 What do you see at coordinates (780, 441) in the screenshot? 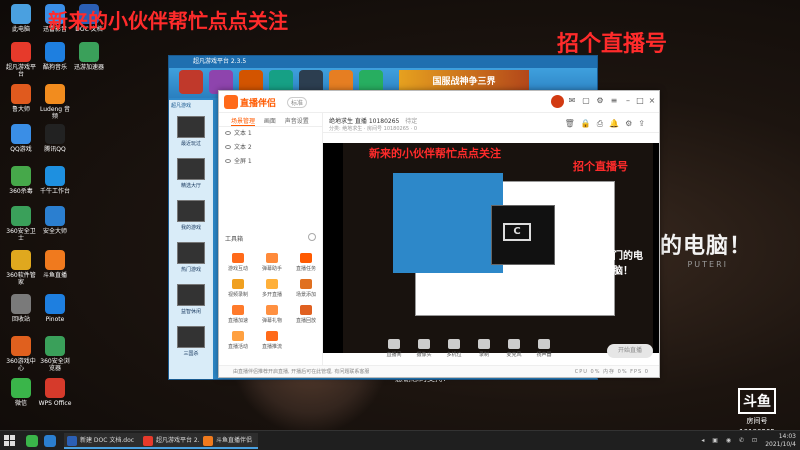
I see `clock: 14:03 2021/10/4` at bounding box center [780, 441].